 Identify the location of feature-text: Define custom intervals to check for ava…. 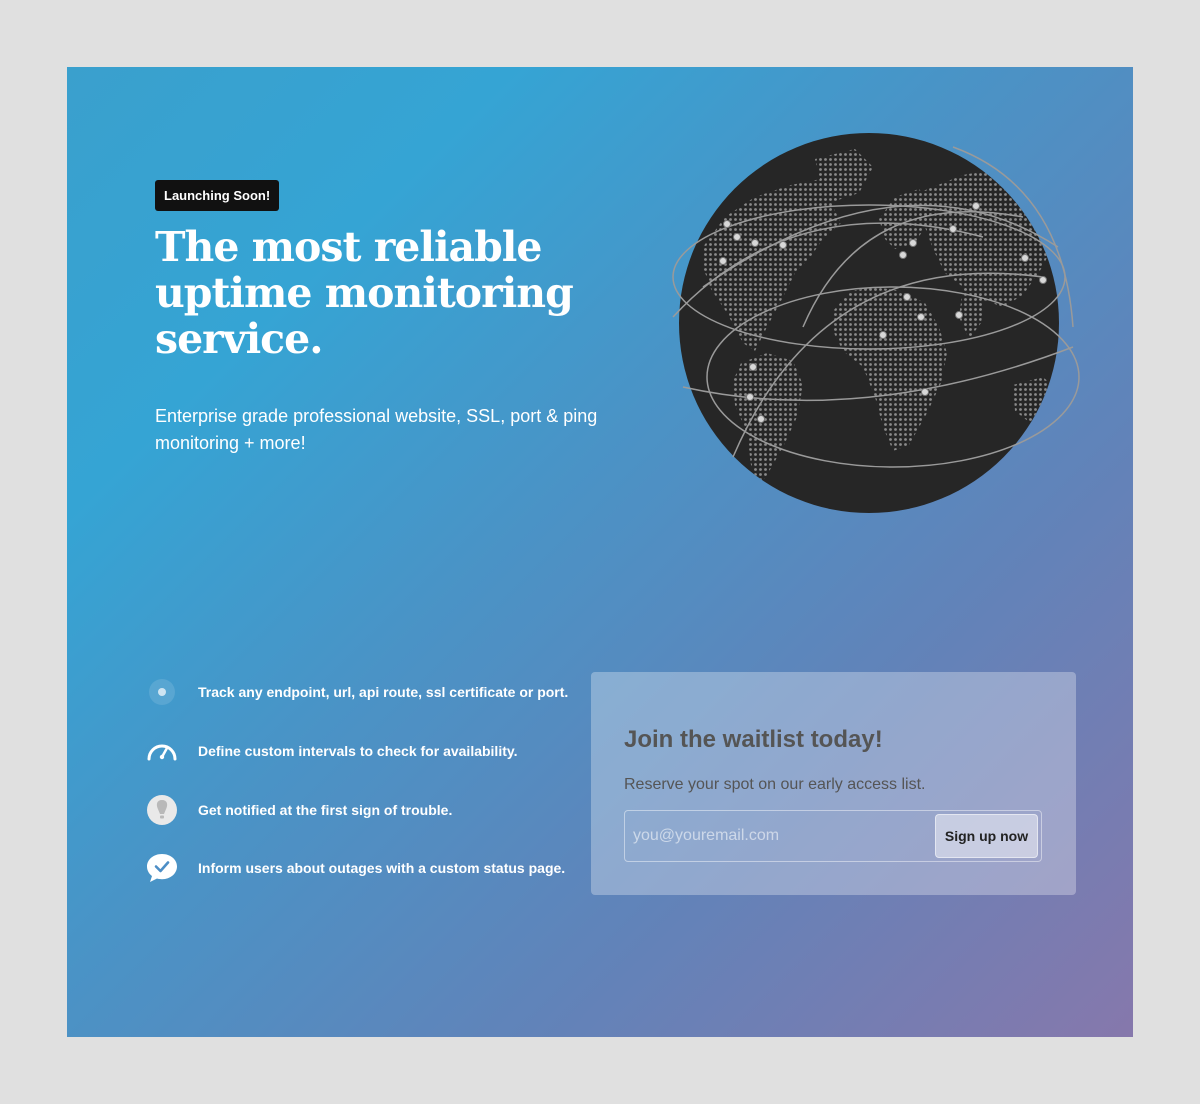
(358, 751).